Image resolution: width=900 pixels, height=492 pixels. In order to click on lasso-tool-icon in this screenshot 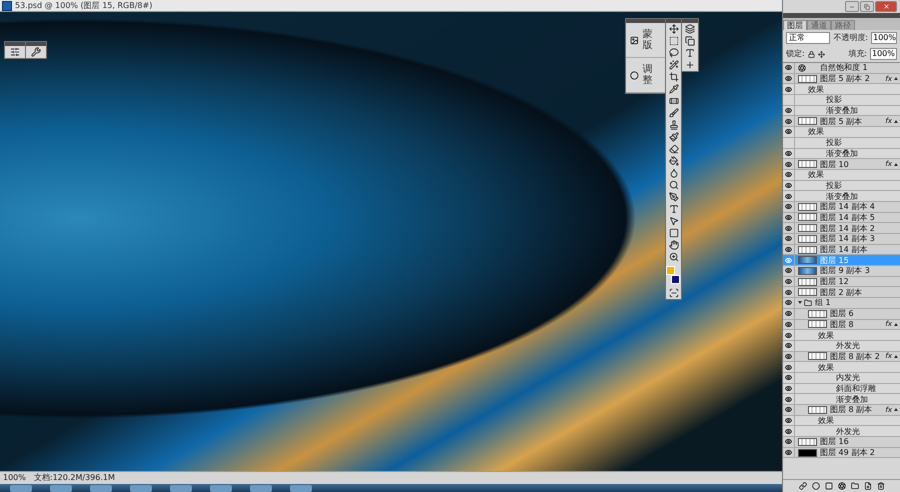, I will do `click(673, 53)`.